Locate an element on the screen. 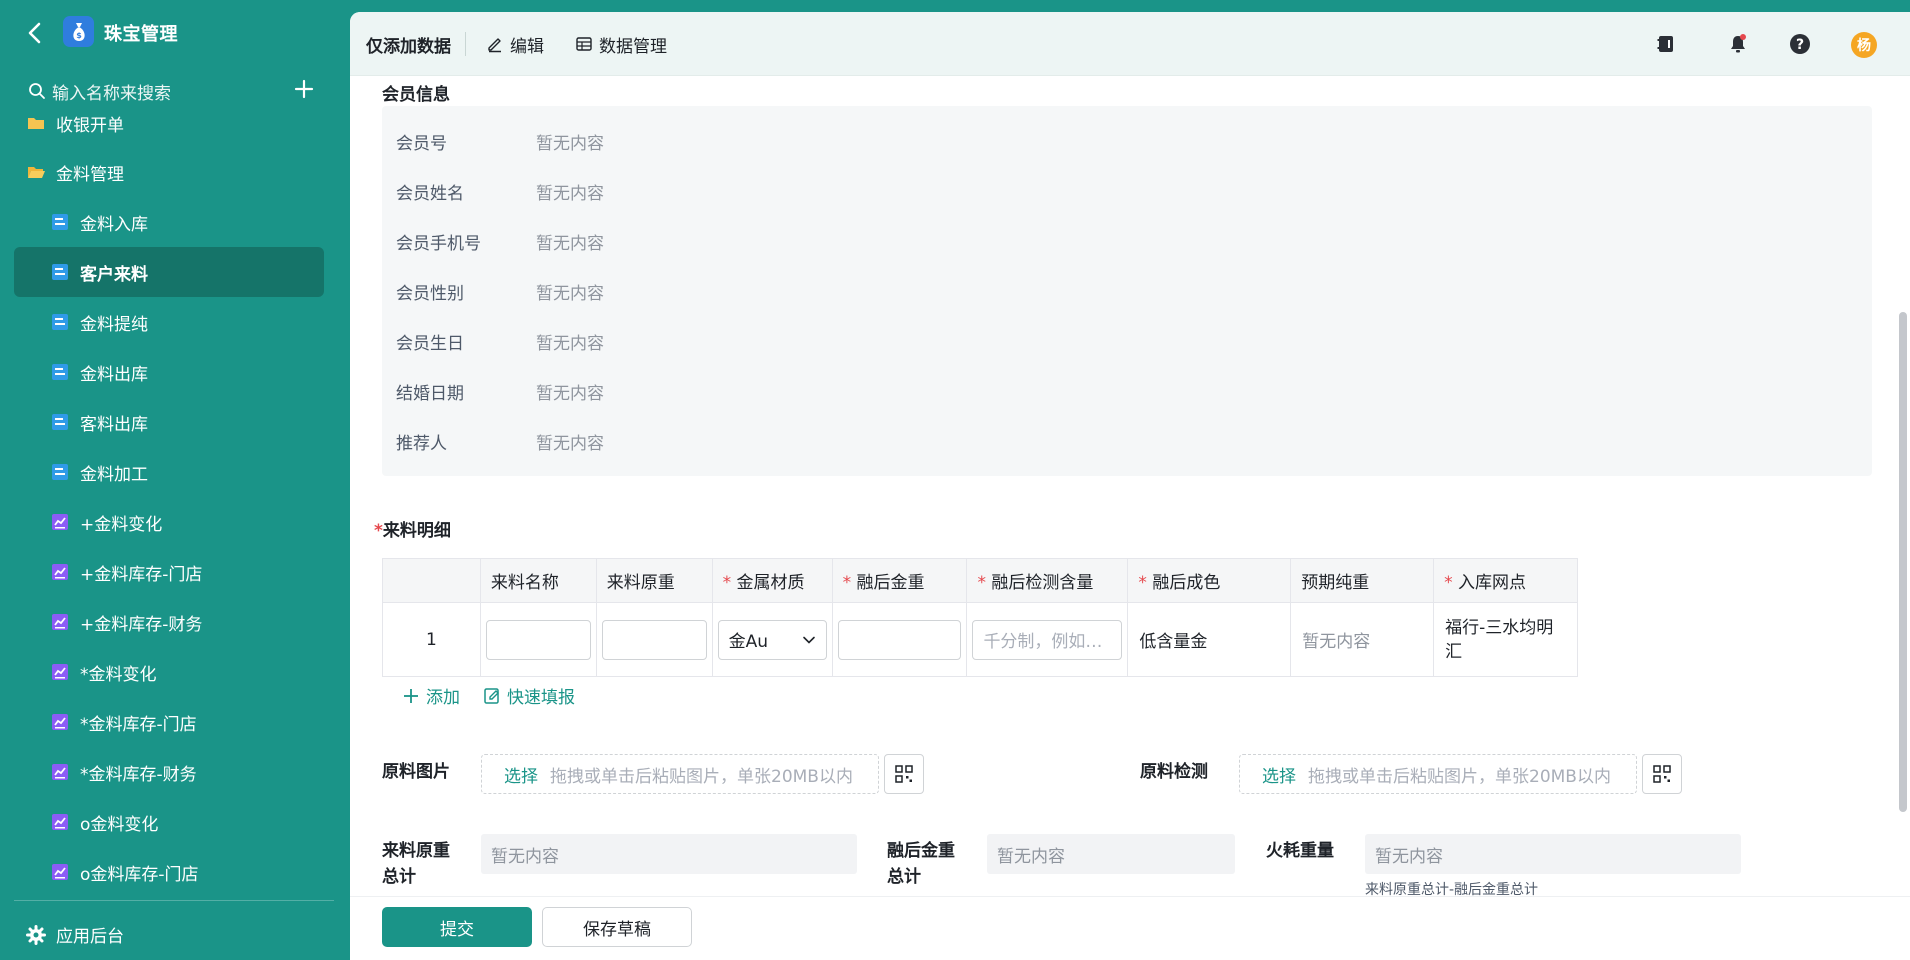 This screenshot has width=1910, height=960. sidebar-item-report-6: *金料库存-财务 is located at coordinates (169, 772).